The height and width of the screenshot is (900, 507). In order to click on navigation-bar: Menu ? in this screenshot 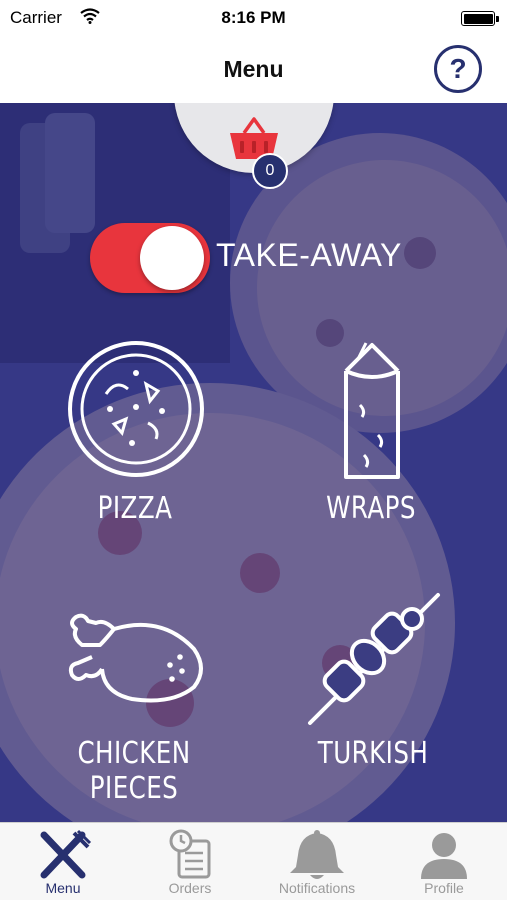, I will do `click(253, 70)`.